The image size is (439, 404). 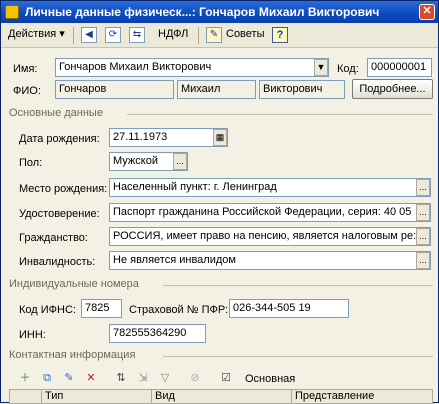 I want to click on delete-row-icon: ✕, so click(x=91, y=378).